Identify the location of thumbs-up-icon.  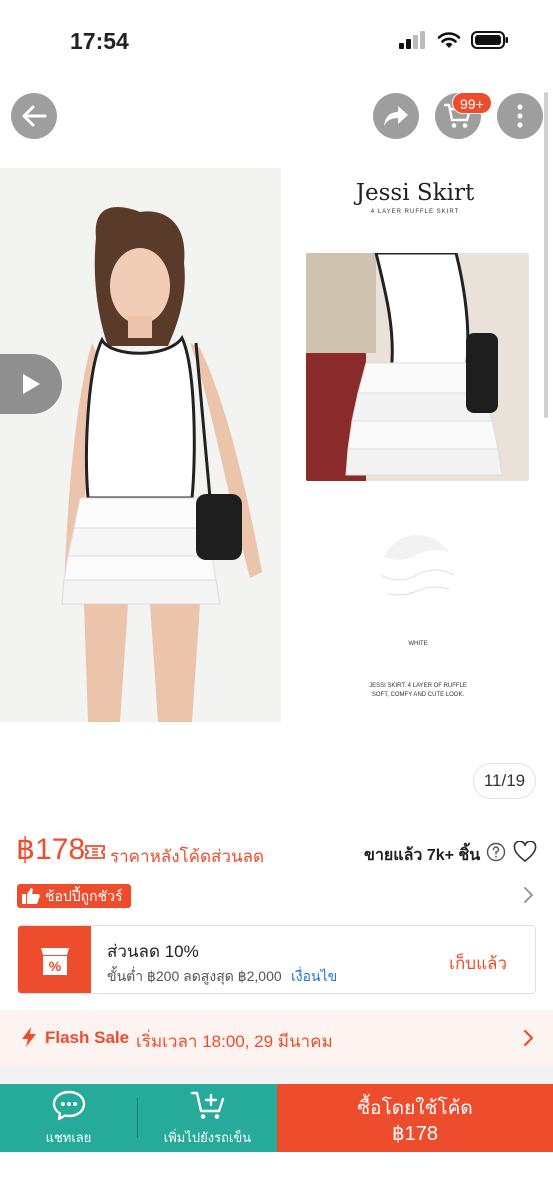
(31, 896).